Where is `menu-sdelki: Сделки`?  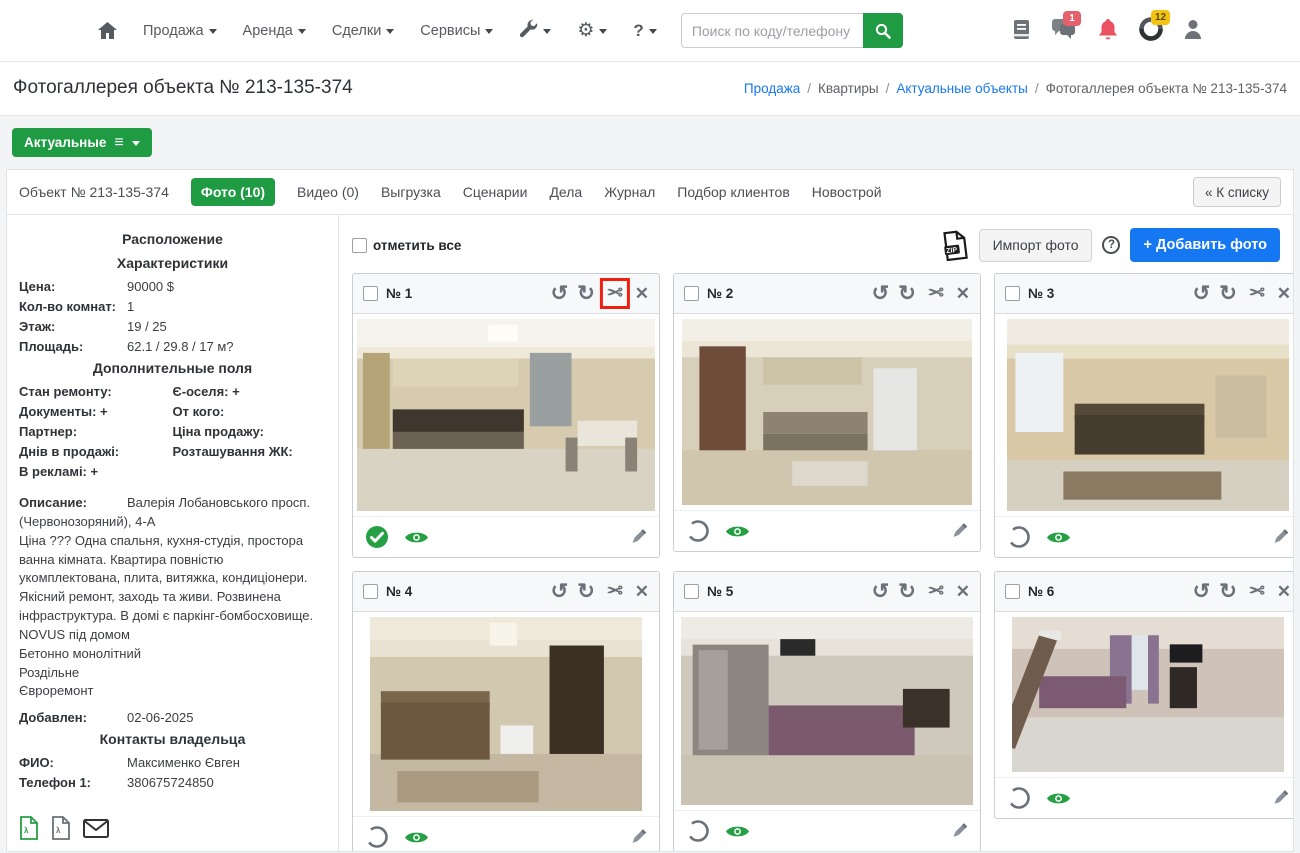
menu-sdelki: Сделки is located at coordinates (363, 31).